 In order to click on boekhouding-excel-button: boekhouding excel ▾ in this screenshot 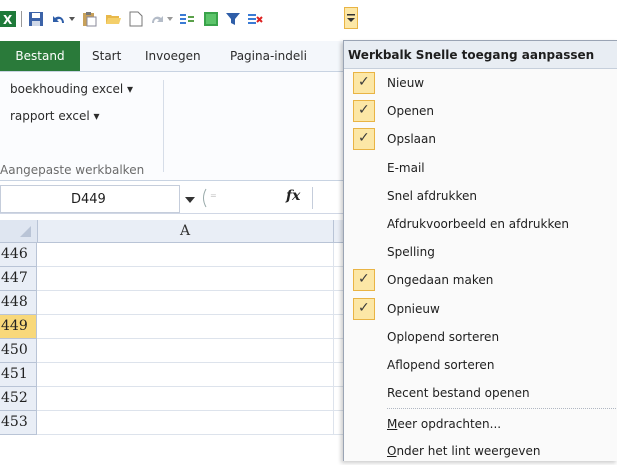, I will do `click(71, 89)`.